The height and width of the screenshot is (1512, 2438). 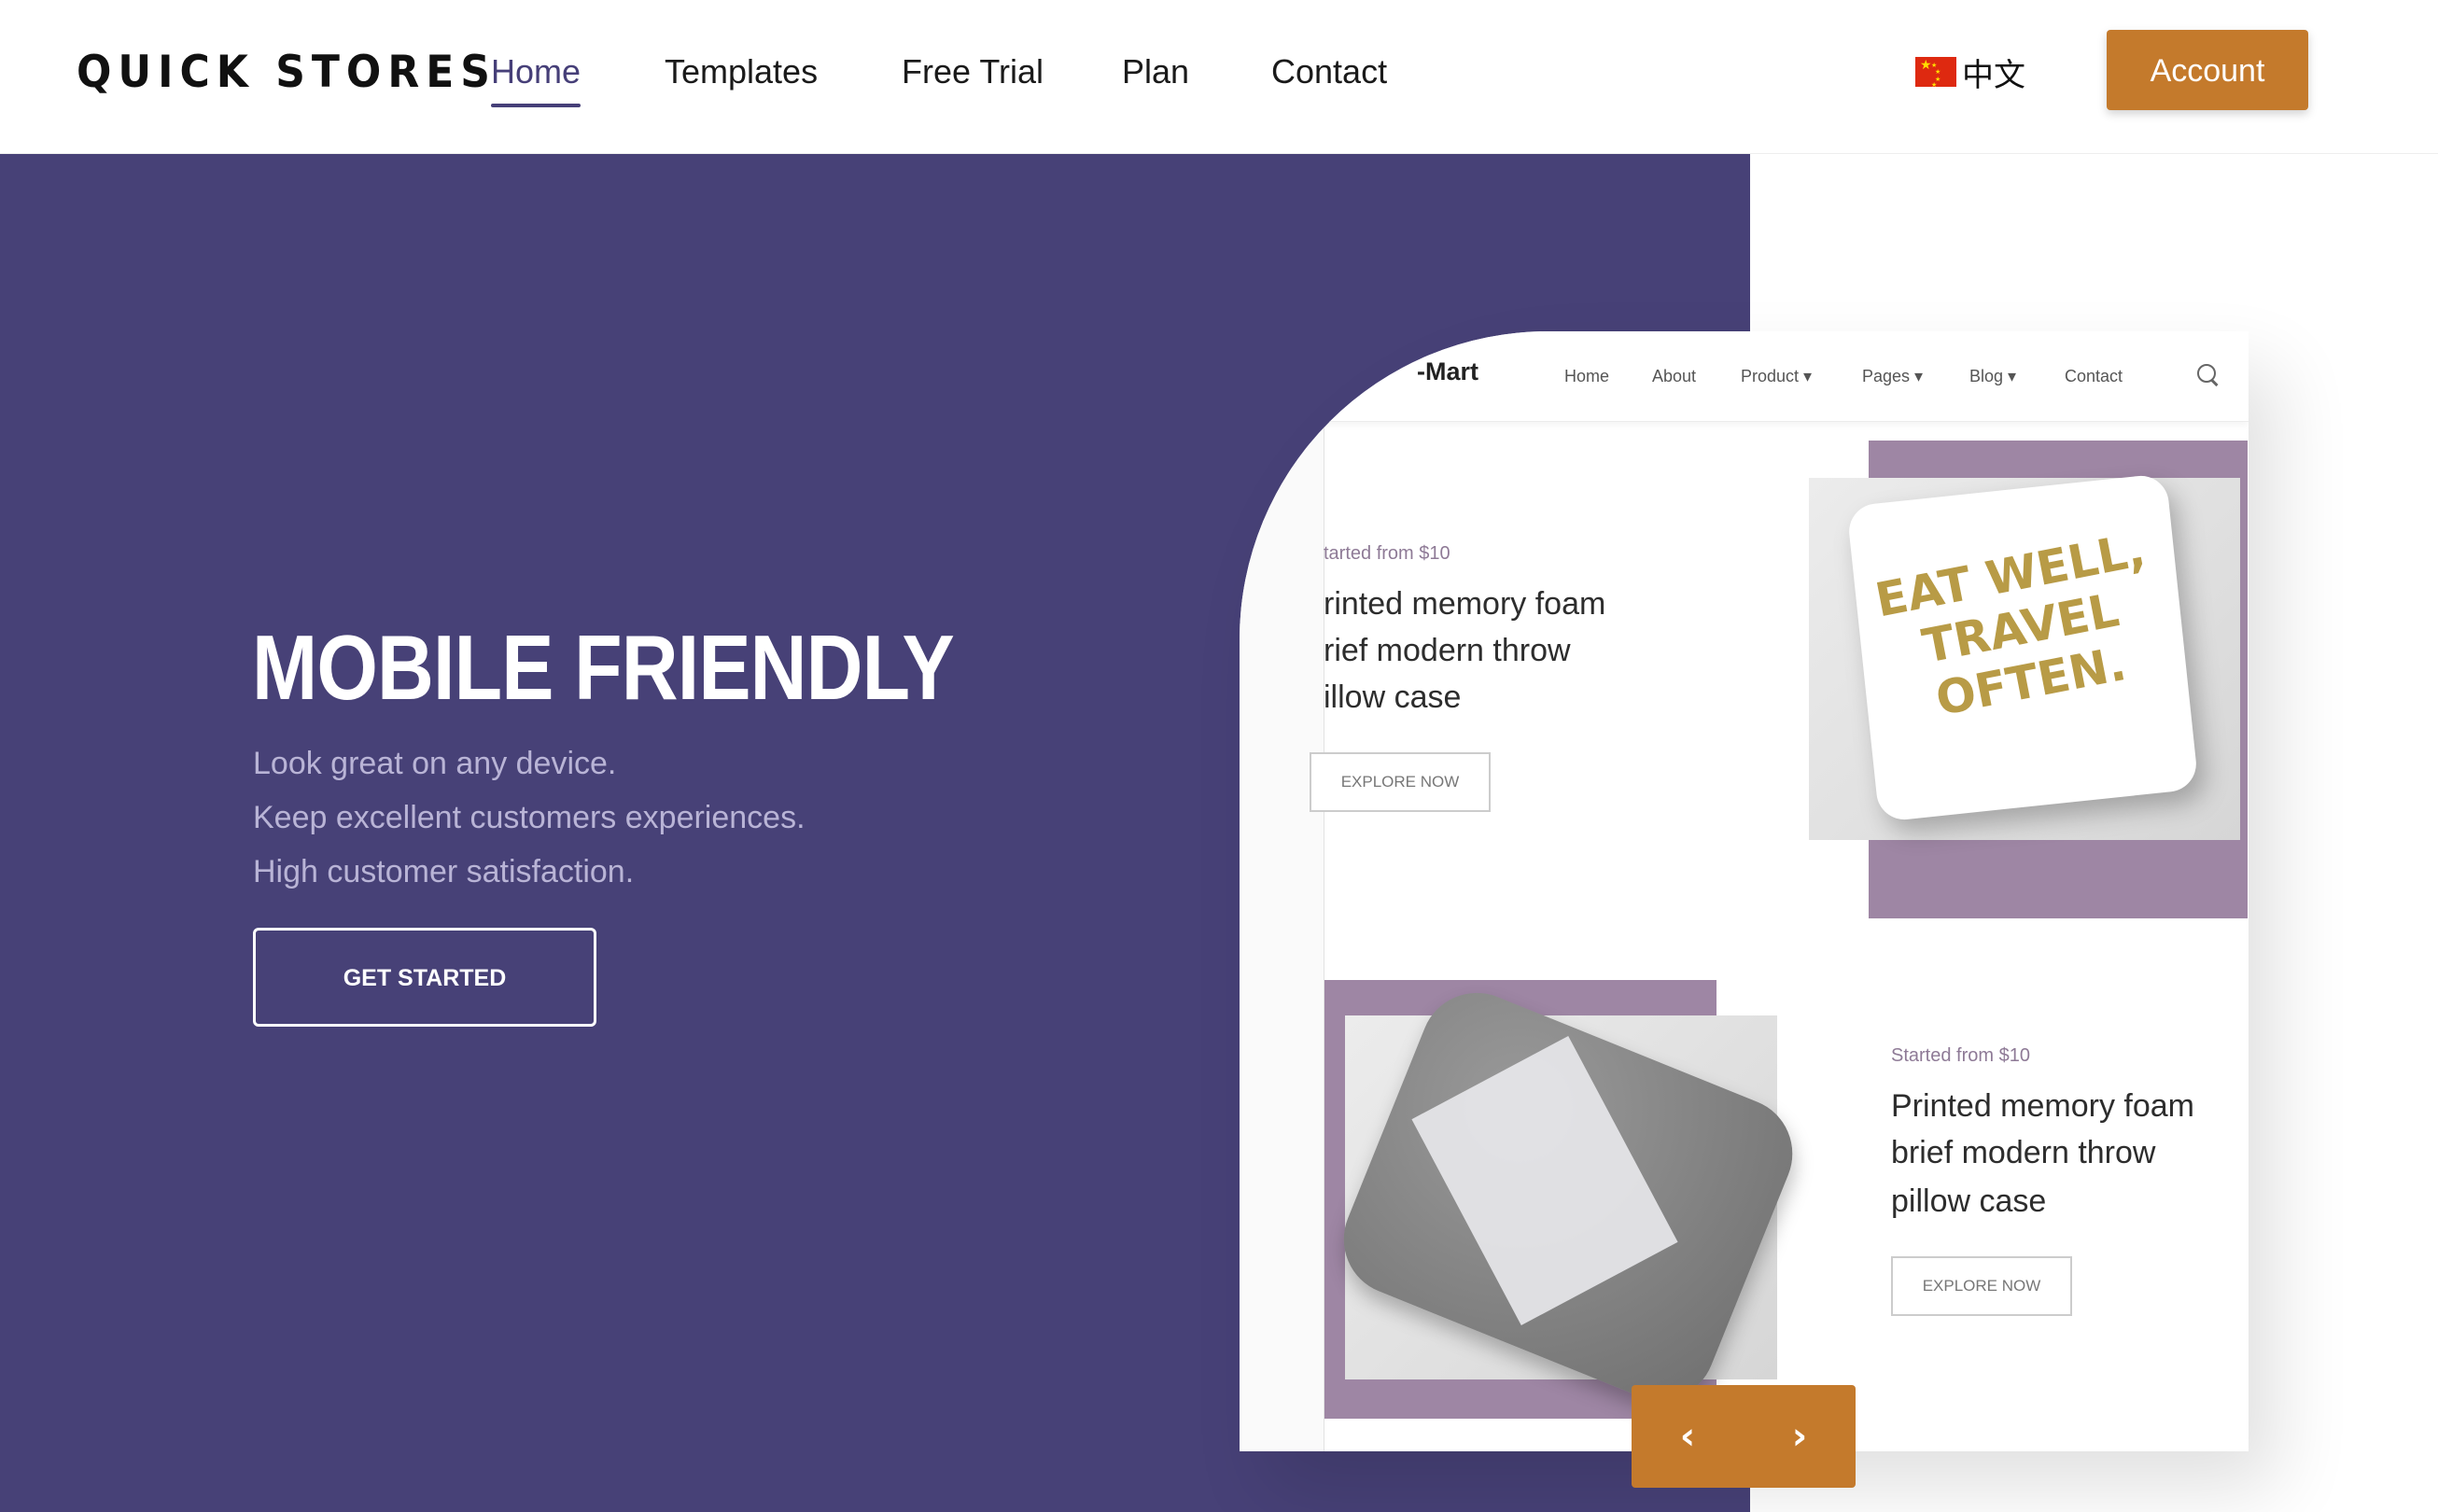 What do you see at coordinates (603, 667) in the screenshot?
I see `hero-headline: MOBILE FRIENDLY` at bounding box center [603, 667].